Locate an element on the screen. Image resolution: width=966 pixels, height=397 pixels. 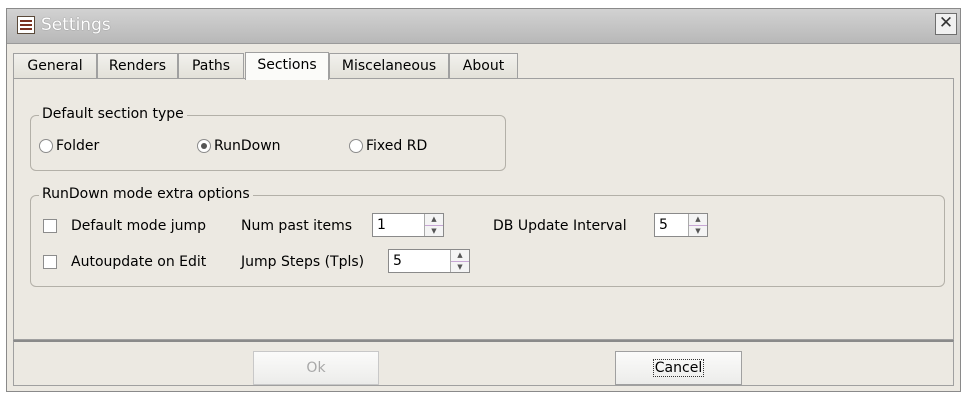
autoupdate-on-edit-box is located at coordinates (50, 262).